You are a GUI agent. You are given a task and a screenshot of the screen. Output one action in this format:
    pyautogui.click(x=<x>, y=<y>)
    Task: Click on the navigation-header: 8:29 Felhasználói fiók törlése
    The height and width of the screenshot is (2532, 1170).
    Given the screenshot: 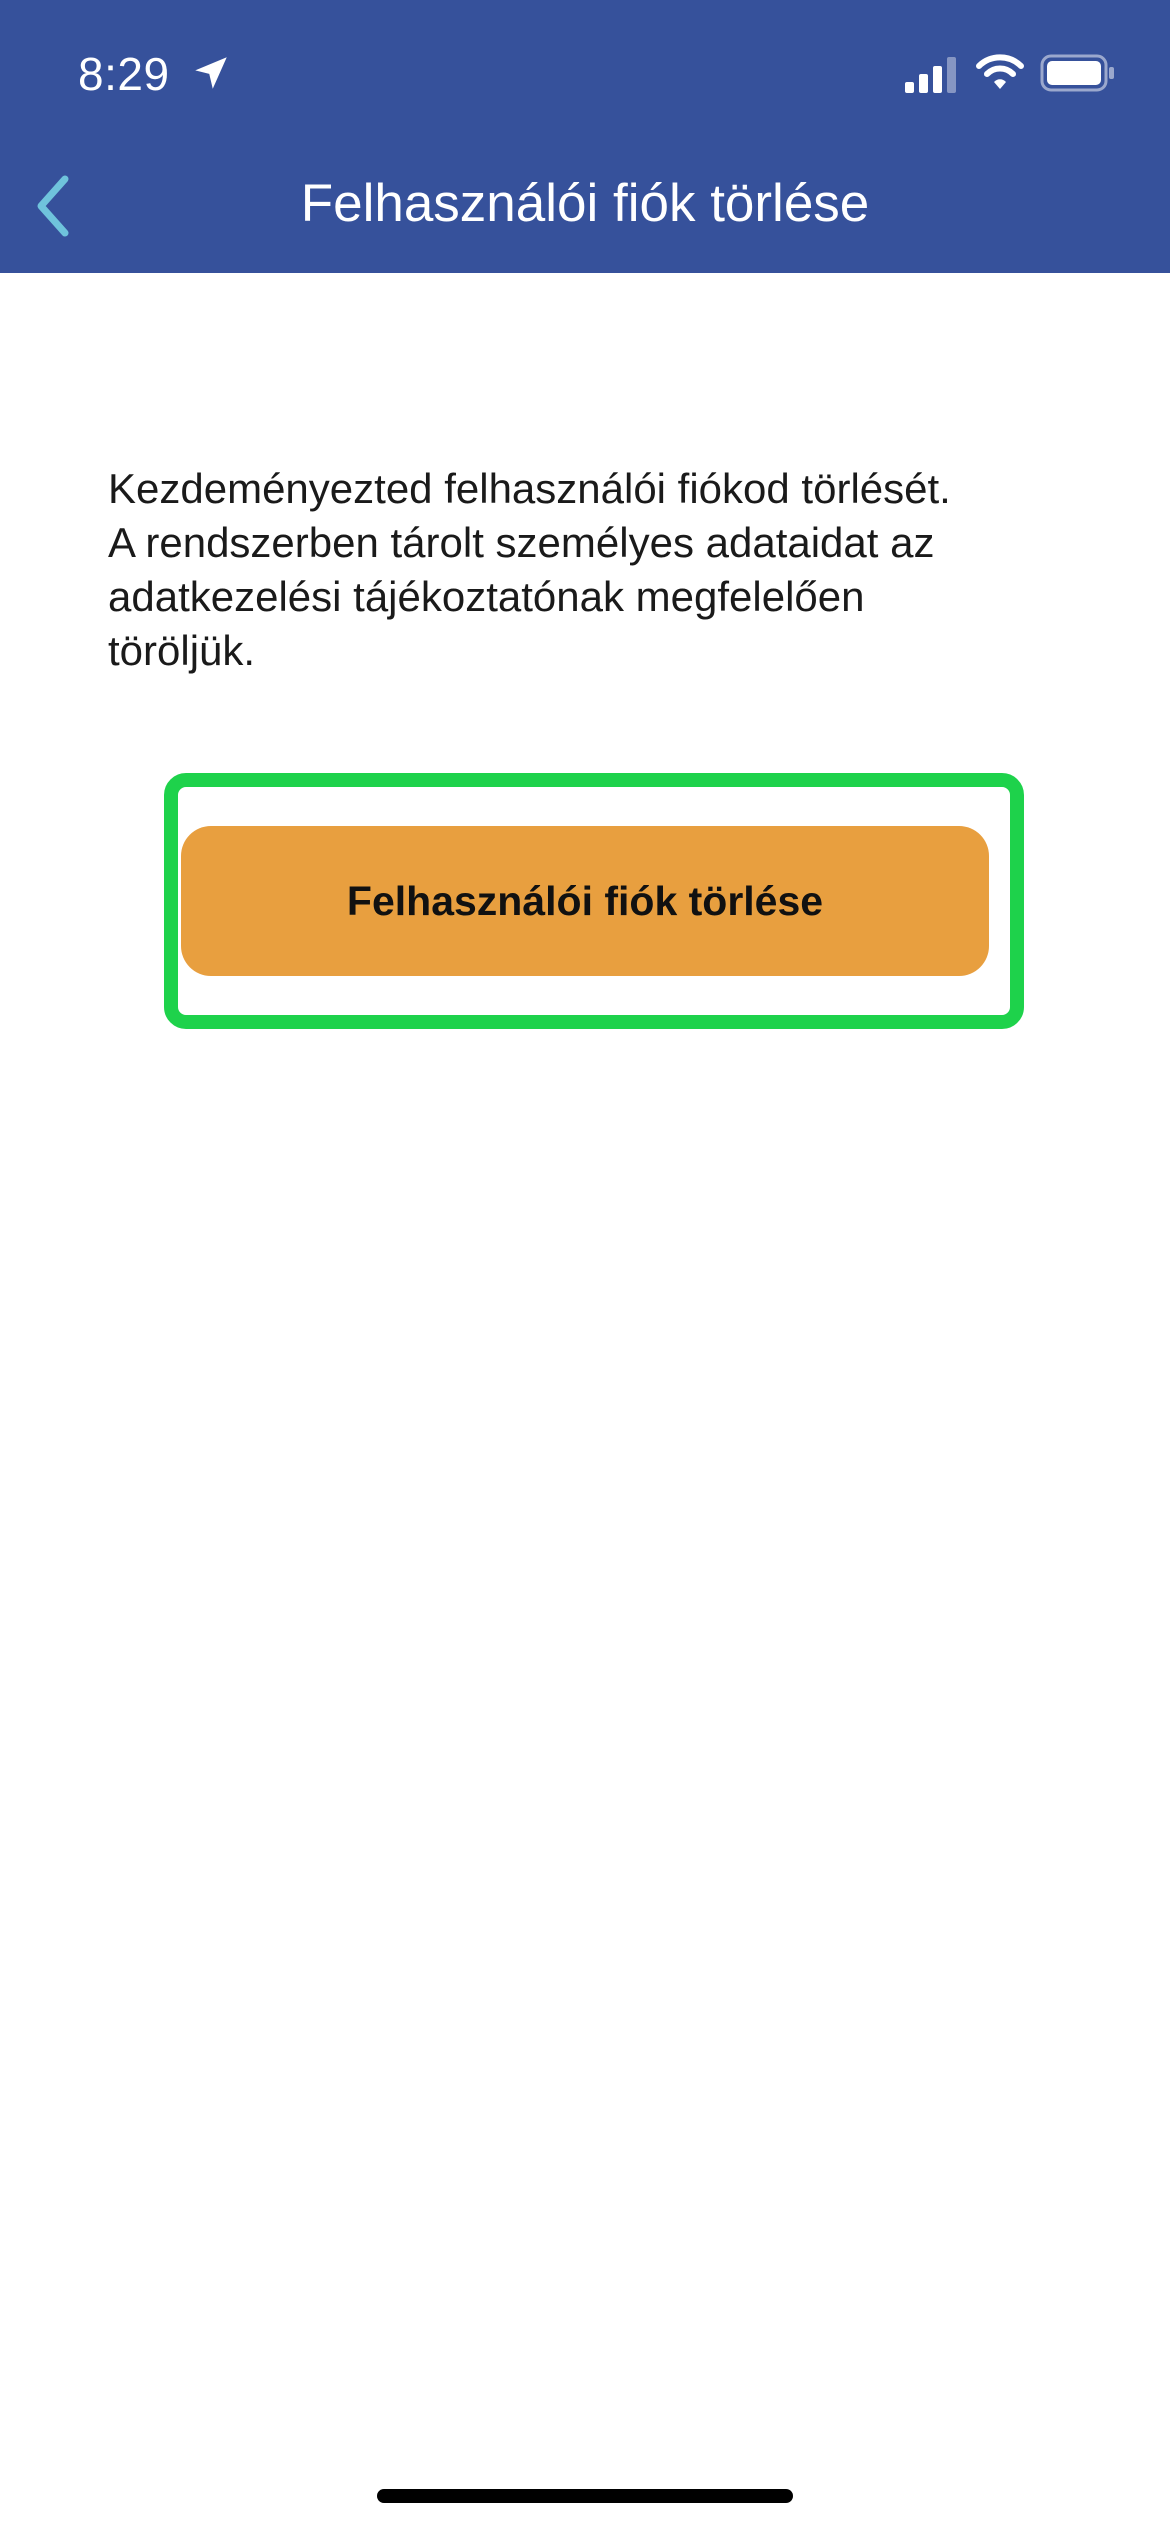 What is the action you would take?
    pyautogui.click(x=585, y=136)
    